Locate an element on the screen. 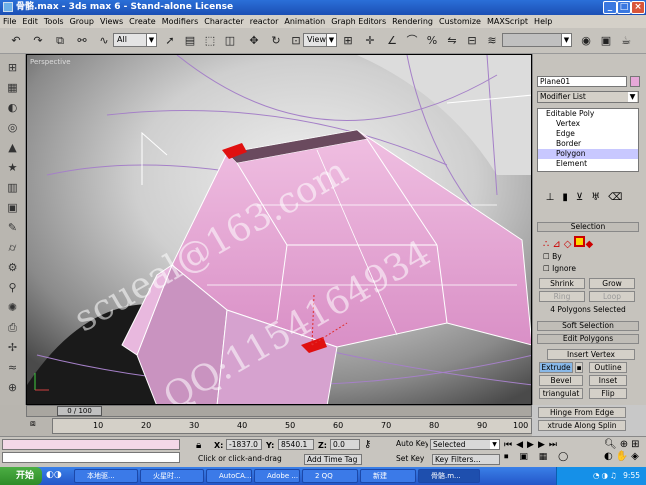 The image size is (646, 485). menu-character: Character is located at coordinates (224, 21).